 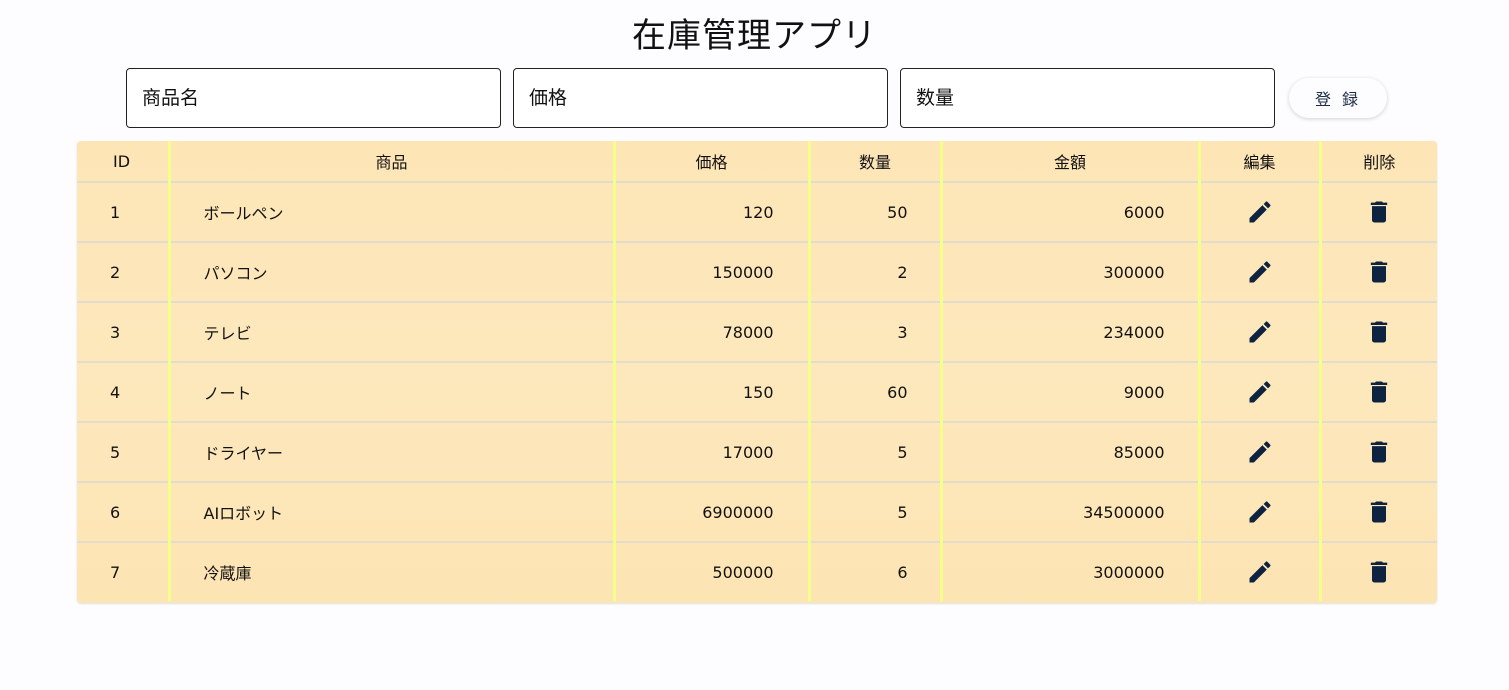 What do you see at coordinates (313, 98) in the screenshot?
I see `product-name-input` at bounding box center [313, 98].